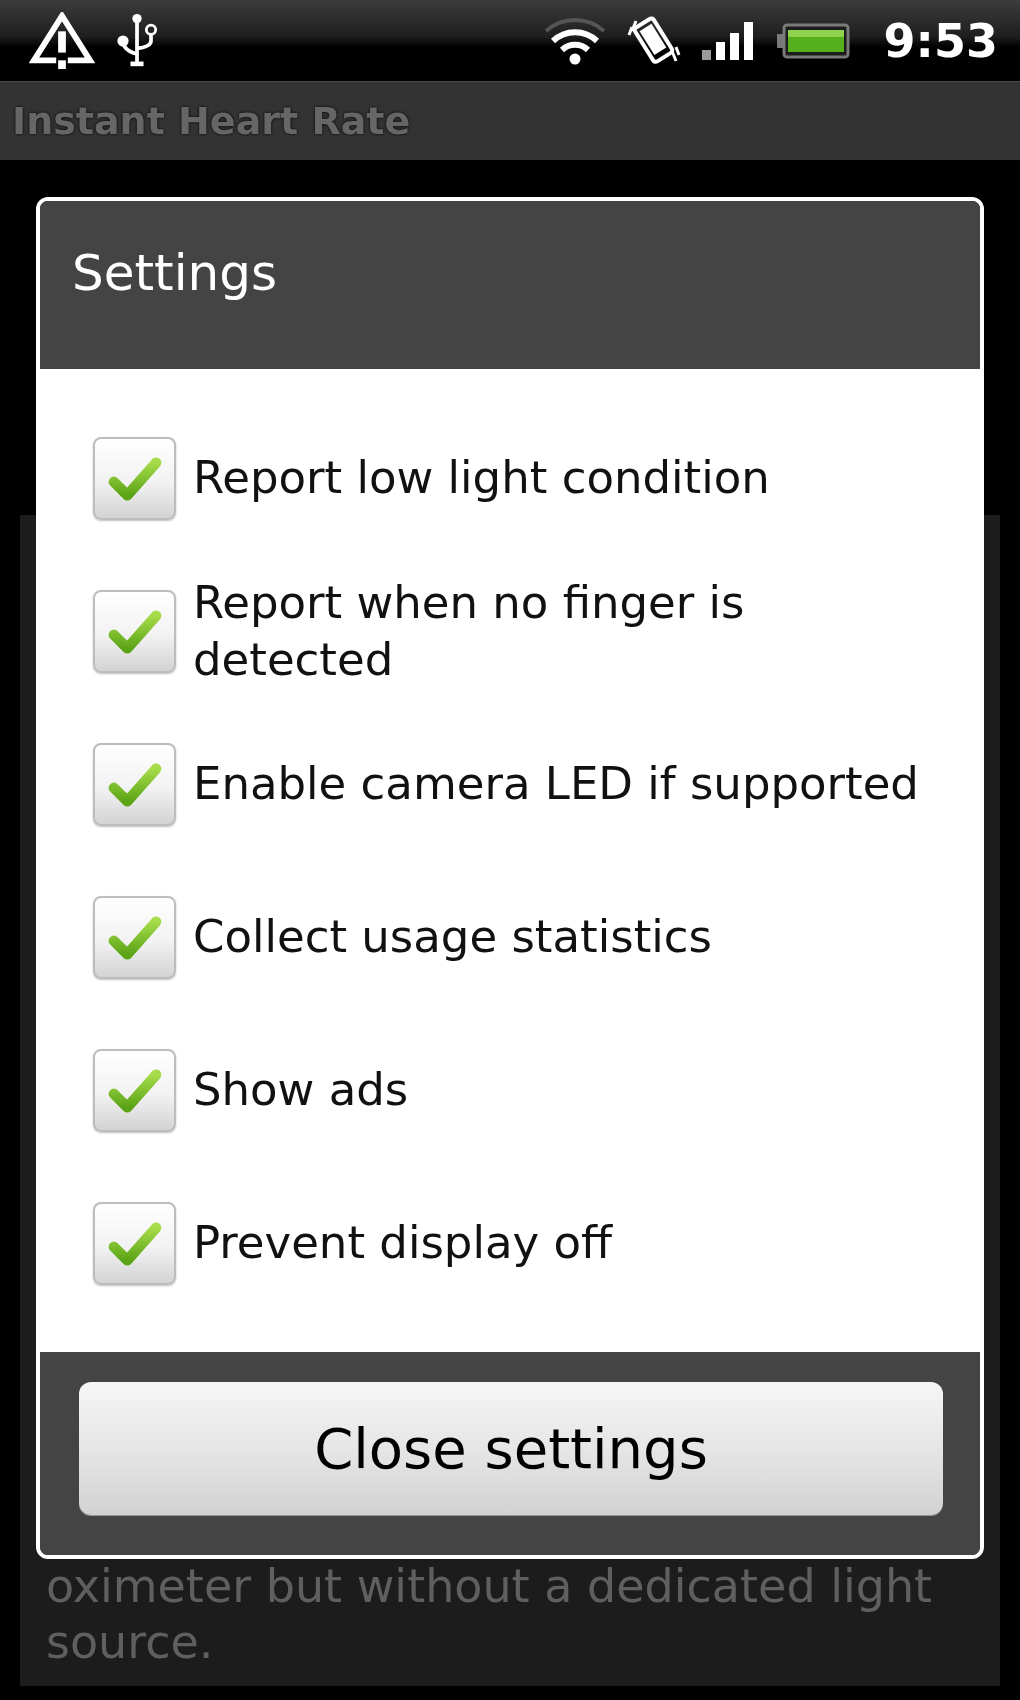  I want to click on option-label: Enable camera LED if supported, so click(556, 784).